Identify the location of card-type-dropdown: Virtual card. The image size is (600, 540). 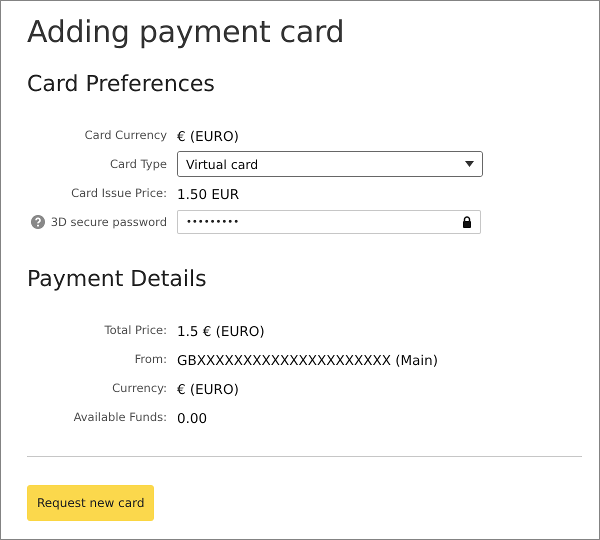
(330, 164).